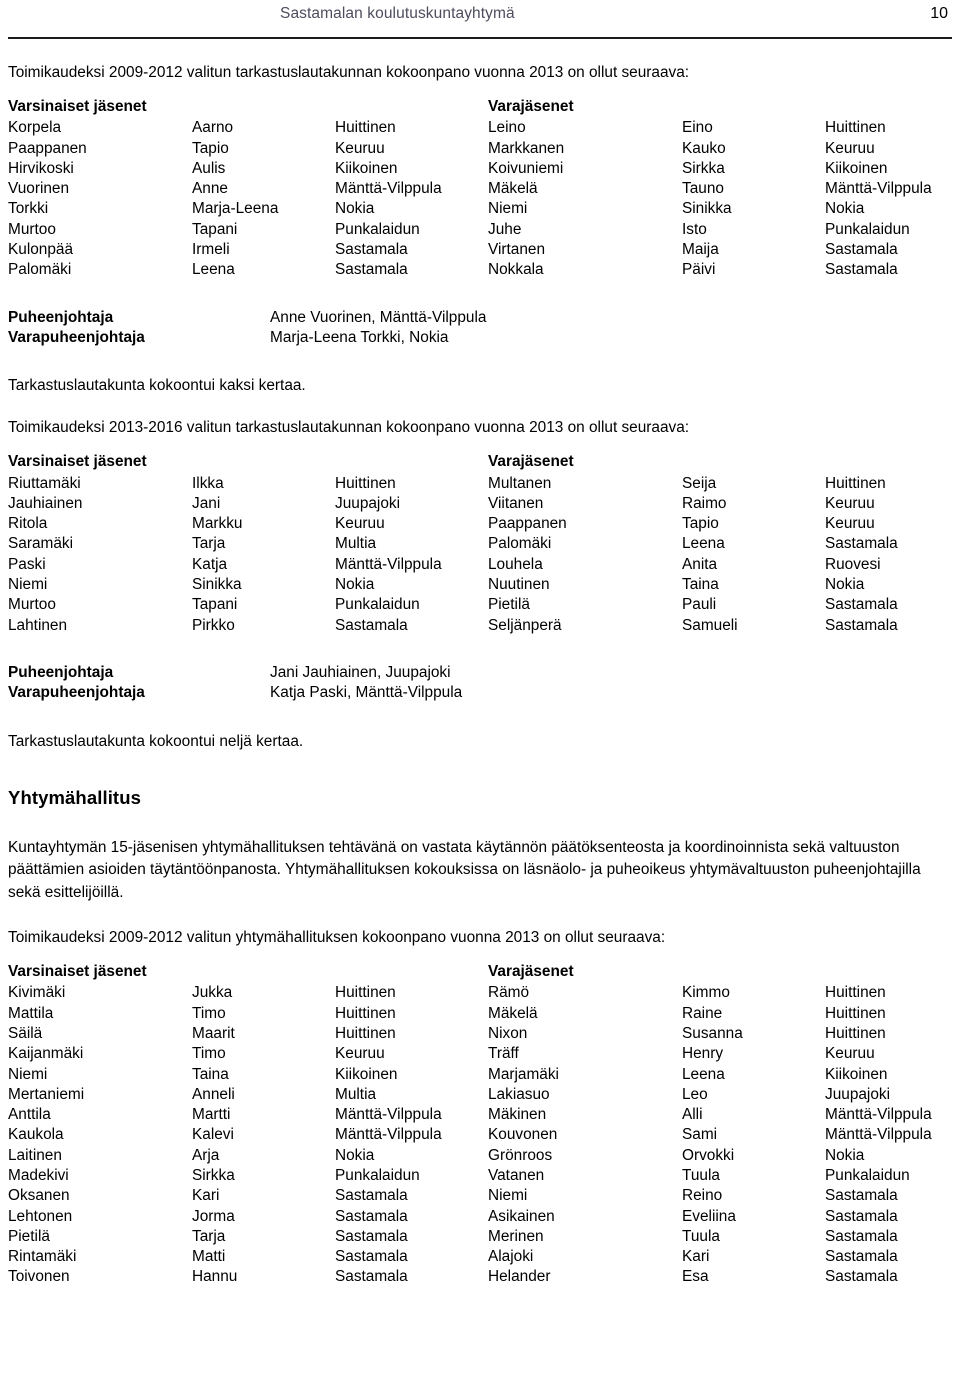  I want to click on member-last-name: Murtoo, so click(32, 605).